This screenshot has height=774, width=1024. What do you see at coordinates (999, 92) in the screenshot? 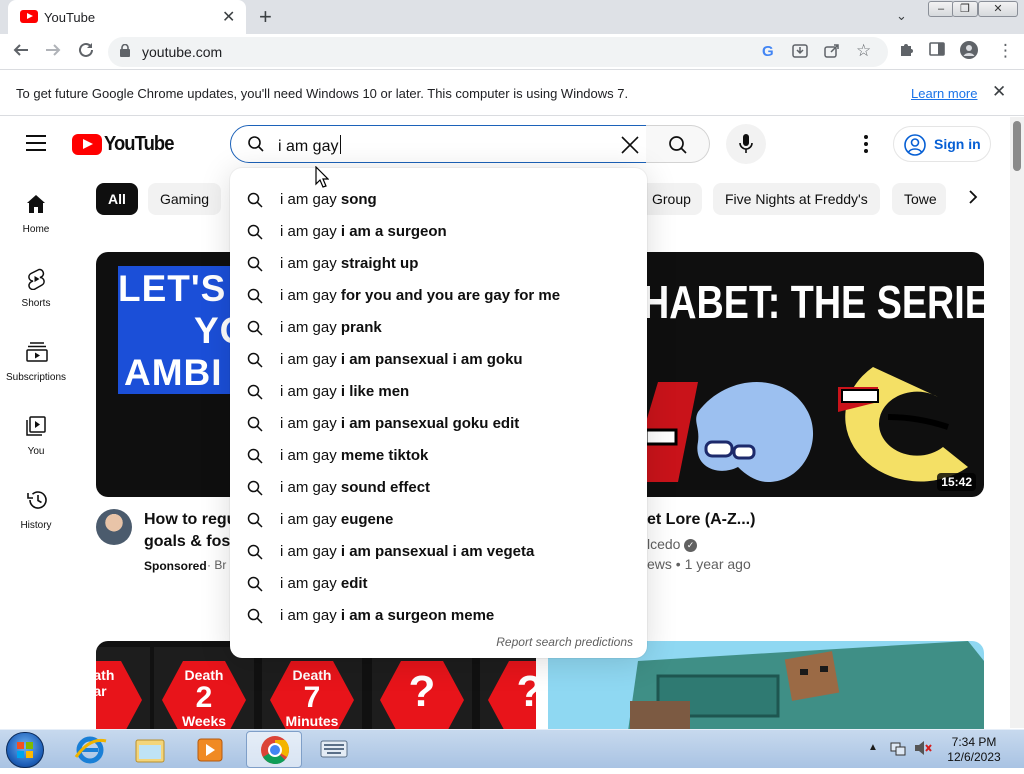
I see `infobar-close-icon: ✕` at bounding box center [999, 92].